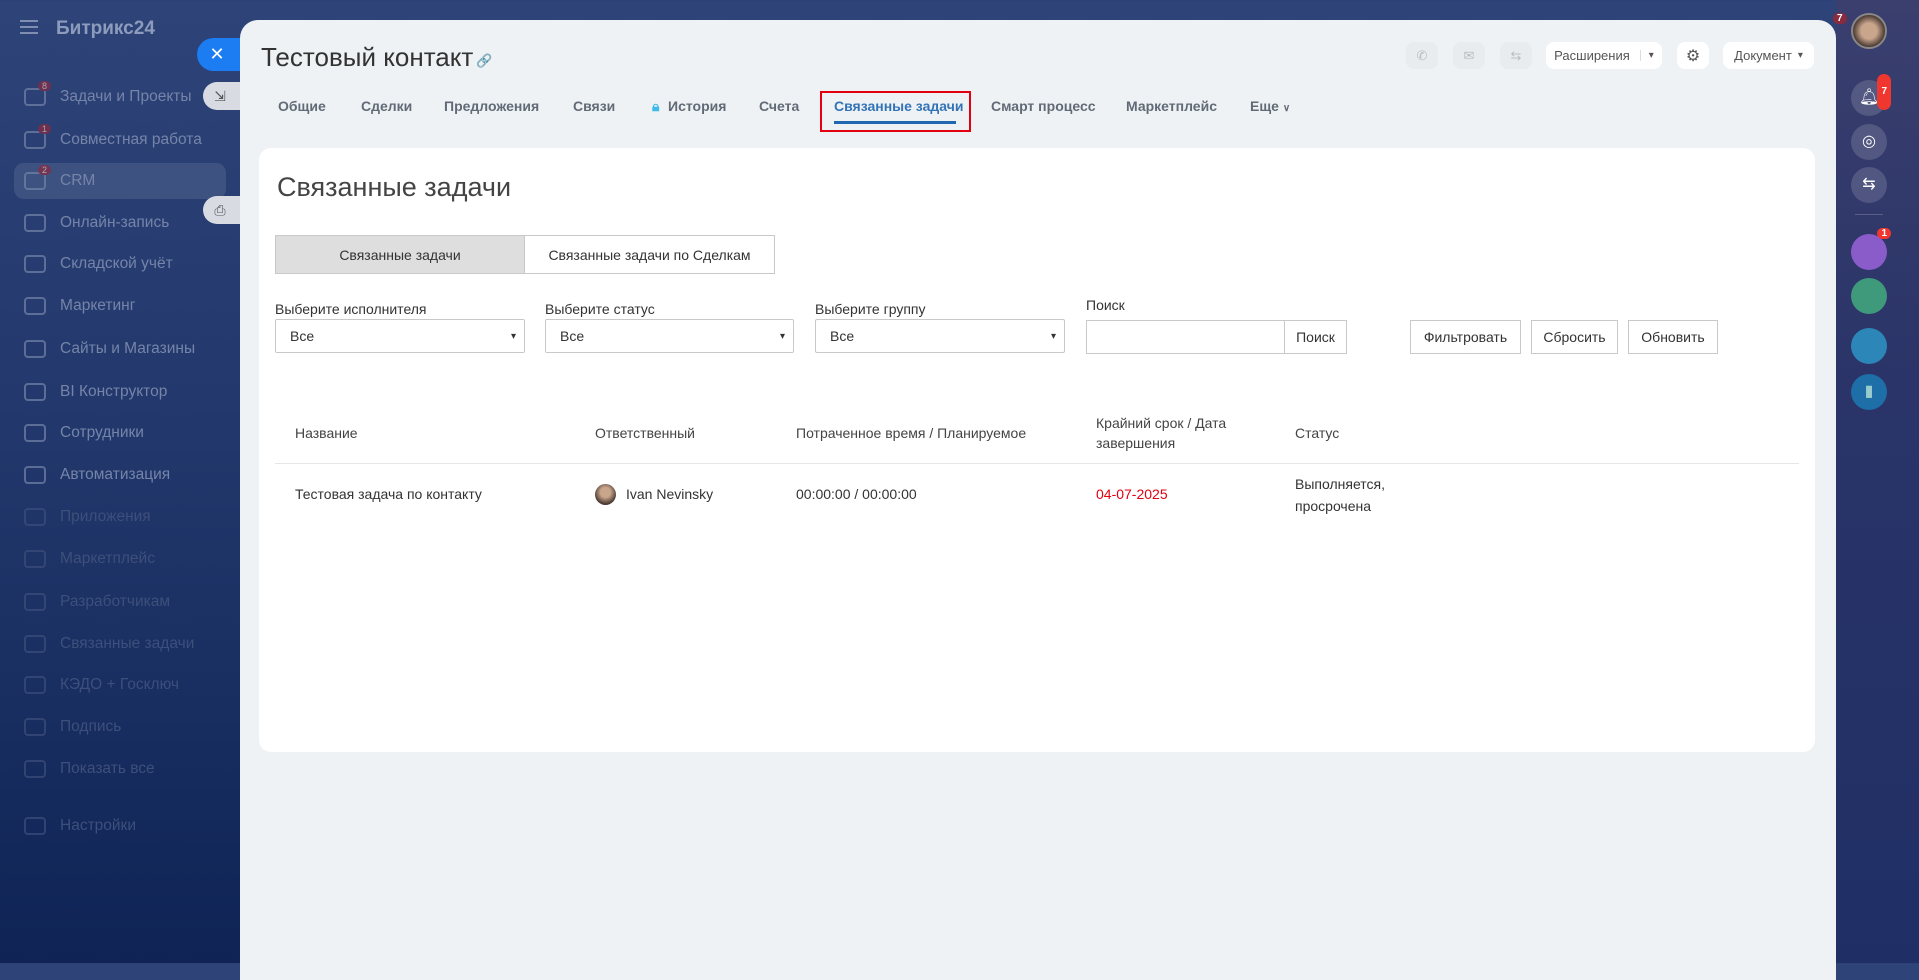 The image size is (1919, 980). Describe the element at coordinates (126, 96) in the screenshot. I see `sidebar-item-label: Задачи и Проекты` at that location.